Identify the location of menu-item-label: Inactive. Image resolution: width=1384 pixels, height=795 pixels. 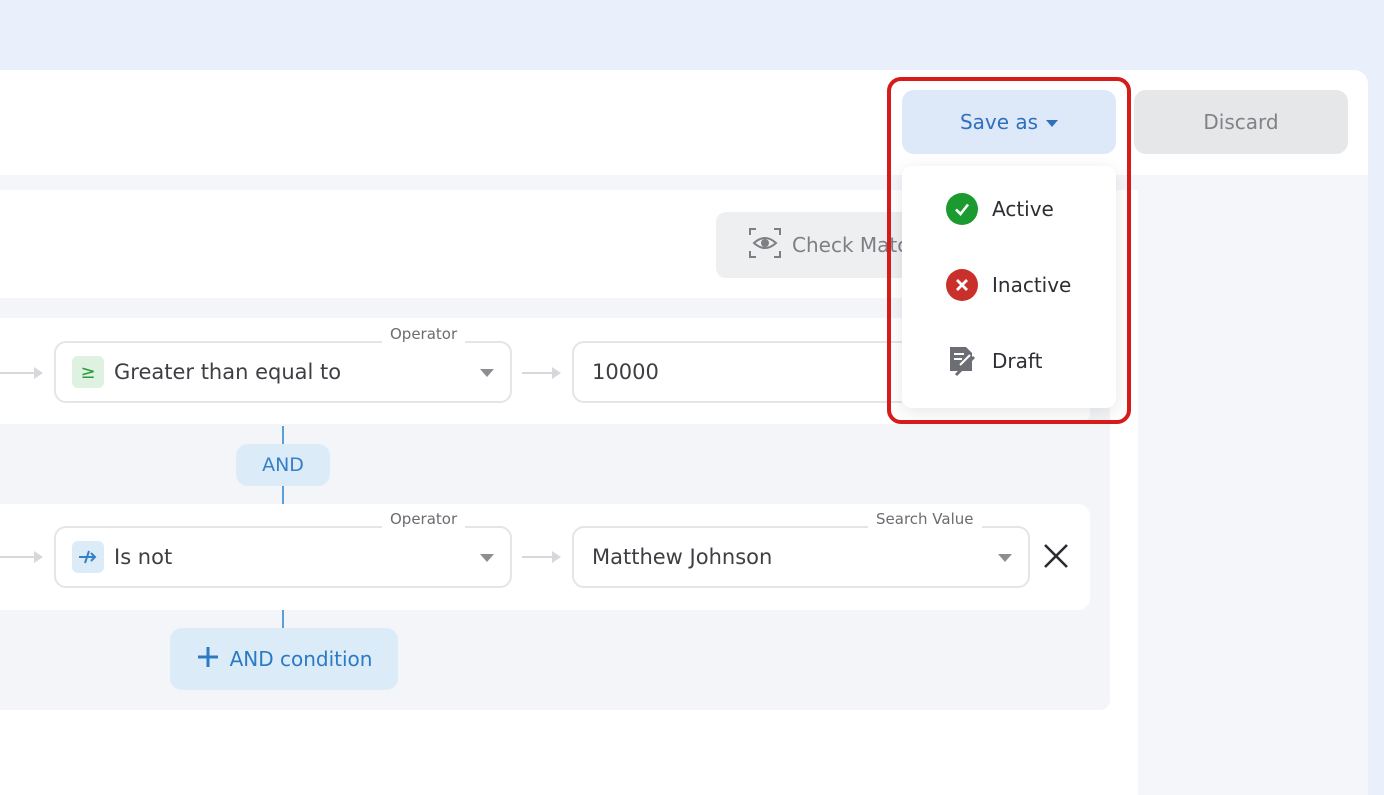
(1032, 285).